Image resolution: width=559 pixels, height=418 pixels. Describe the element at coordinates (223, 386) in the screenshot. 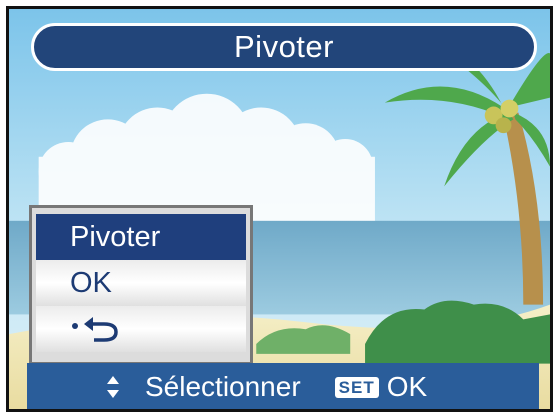

I see `select-label: Sélectionner` at that location.